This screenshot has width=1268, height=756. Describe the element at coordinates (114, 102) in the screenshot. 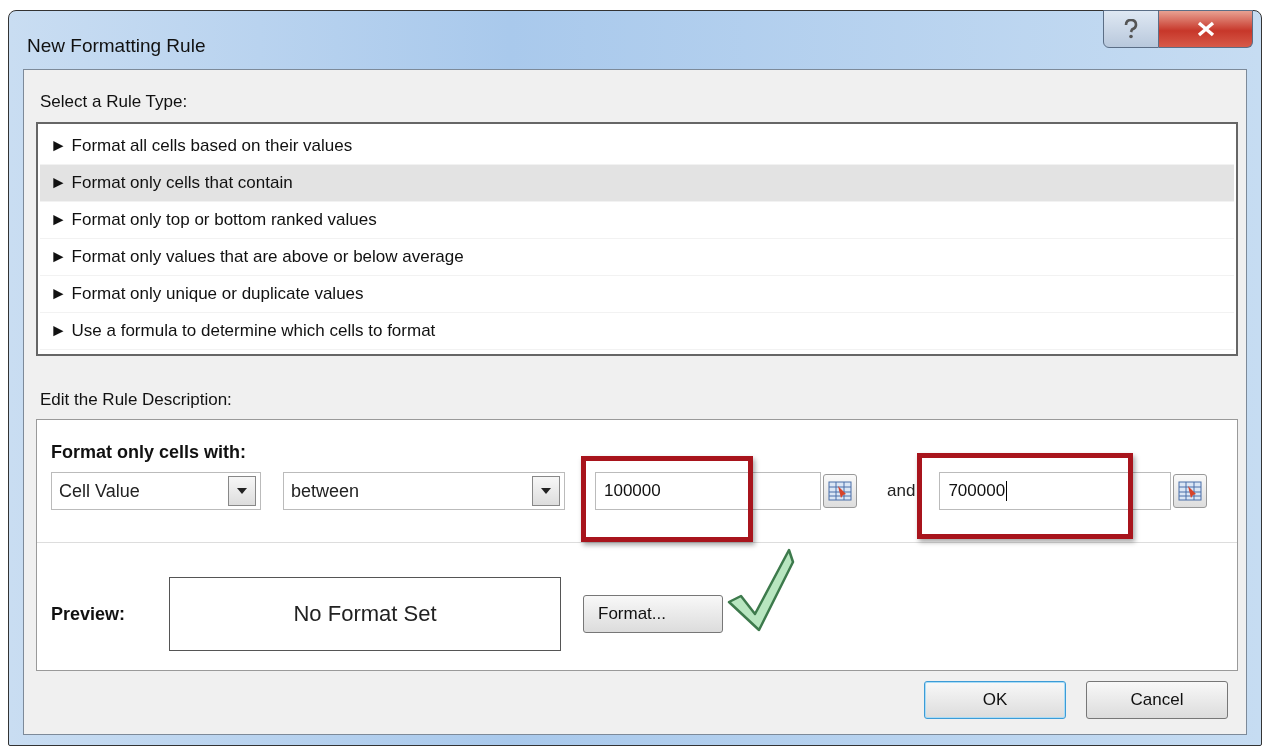

I see `section-label: Select a Rule Type:` at that location.